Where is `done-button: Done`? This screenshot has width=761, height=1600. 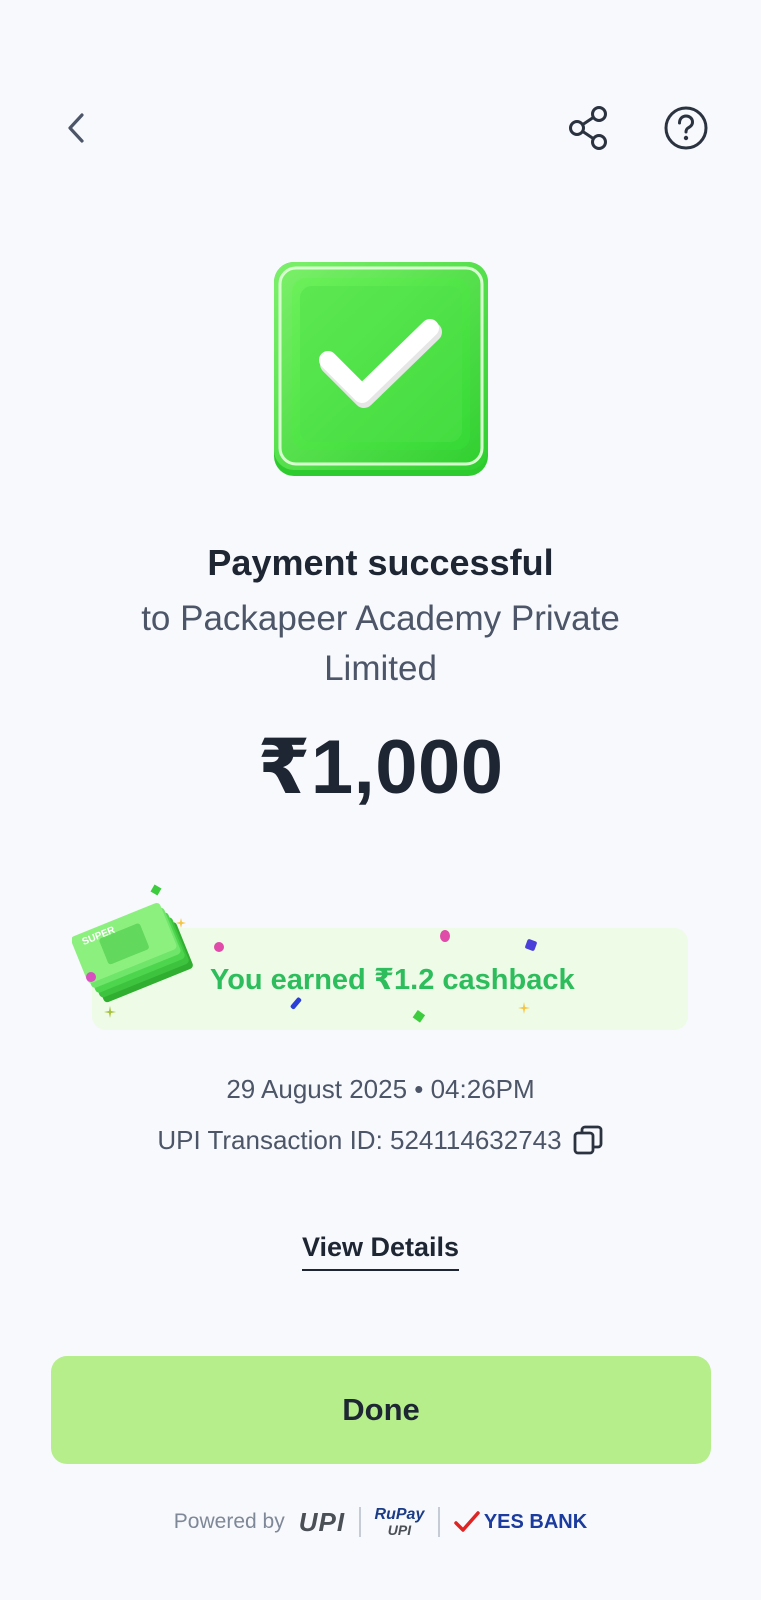 done-button: Done is located at coordinates (381, 1410).